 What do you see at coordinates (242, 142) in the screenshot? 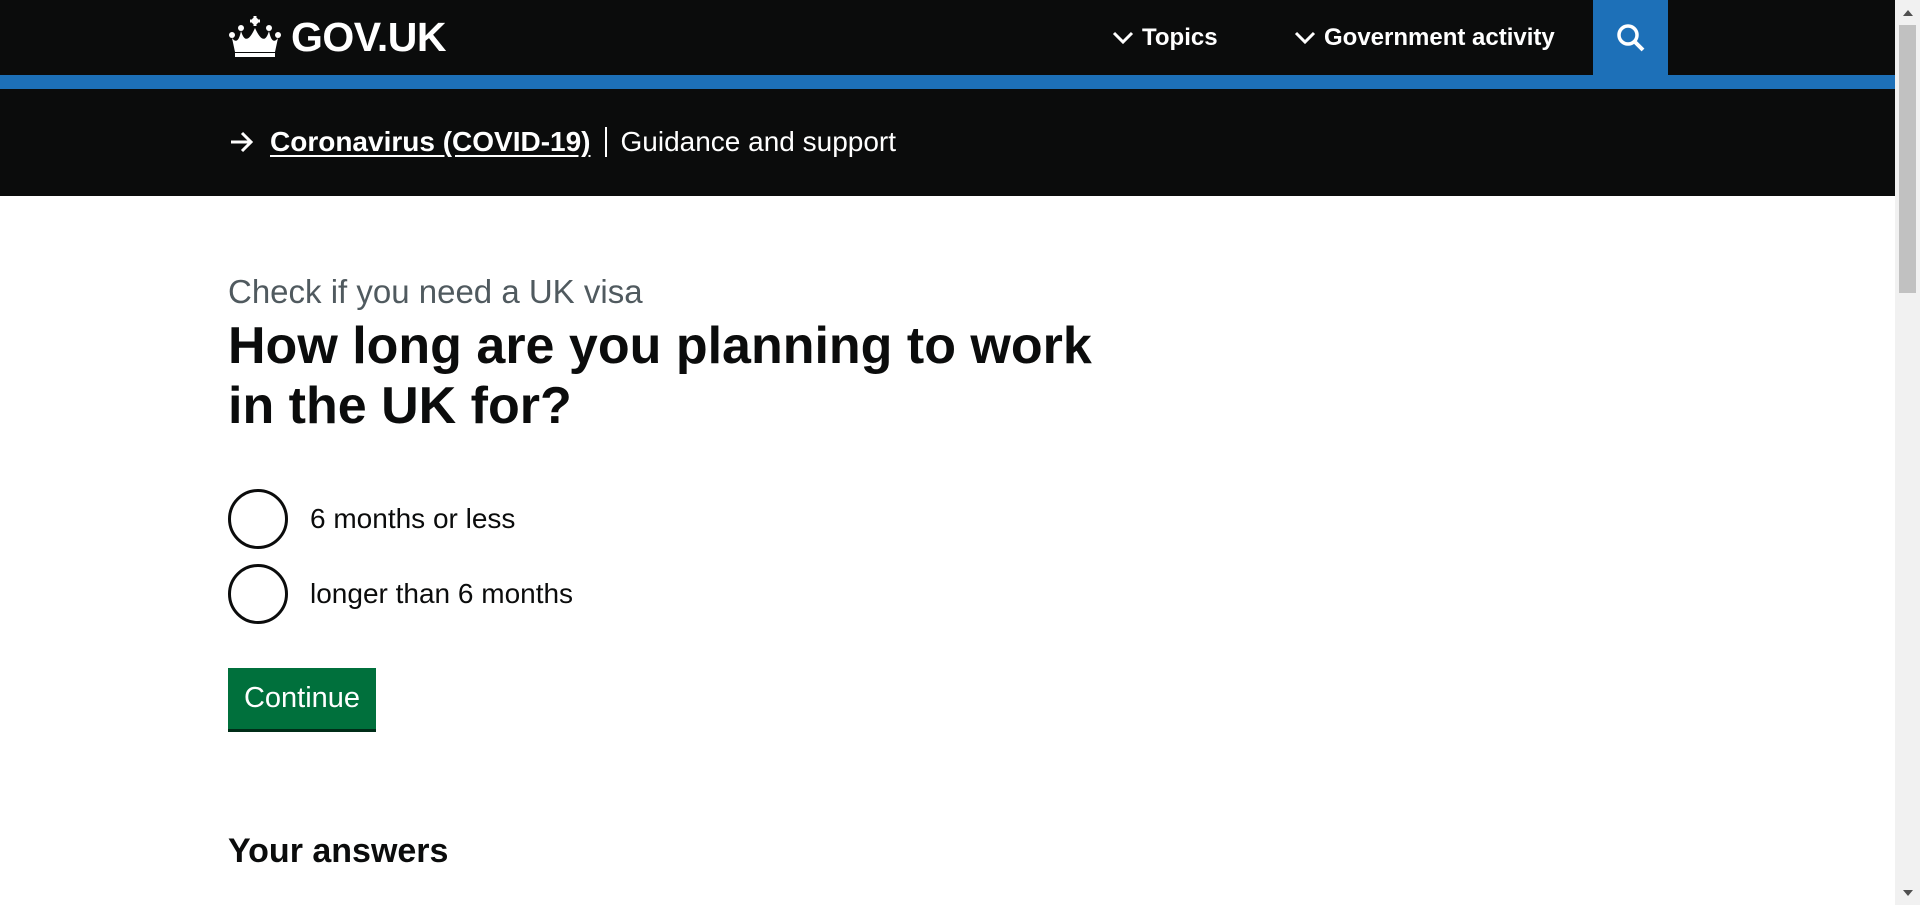
I see `arrow-right-icon` at bounding box center [242, 142].